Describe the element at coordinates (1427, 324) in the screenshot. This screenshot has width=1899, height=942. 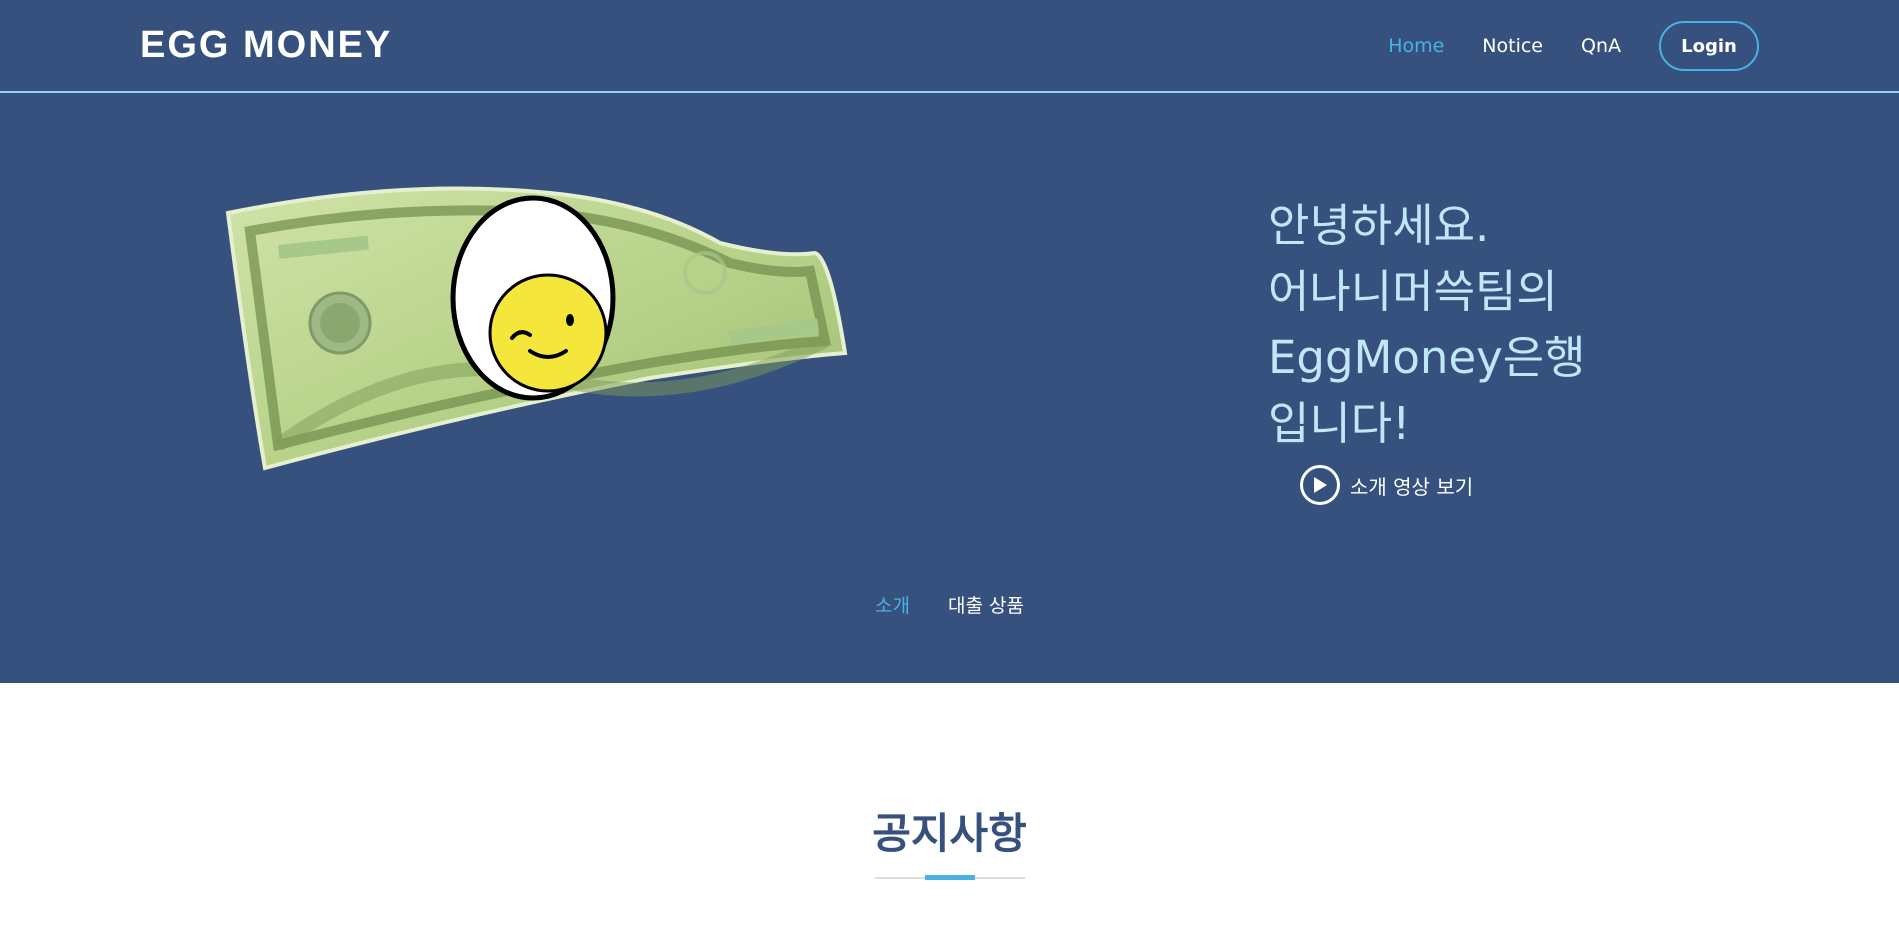
I see `hero-headline: 안녕하세요. 어나니머쓱팀의 EggMoney은행 입니다!` at that location.